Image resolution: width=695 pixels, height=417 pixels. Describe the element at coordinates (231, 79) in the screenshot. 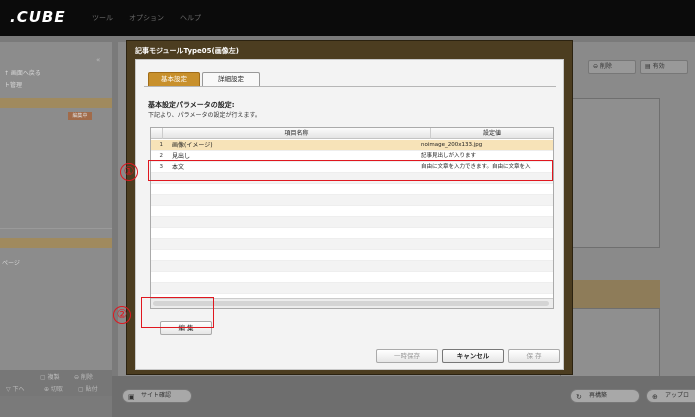

I see `tab-detail-settings: 詳細設定` at that location.